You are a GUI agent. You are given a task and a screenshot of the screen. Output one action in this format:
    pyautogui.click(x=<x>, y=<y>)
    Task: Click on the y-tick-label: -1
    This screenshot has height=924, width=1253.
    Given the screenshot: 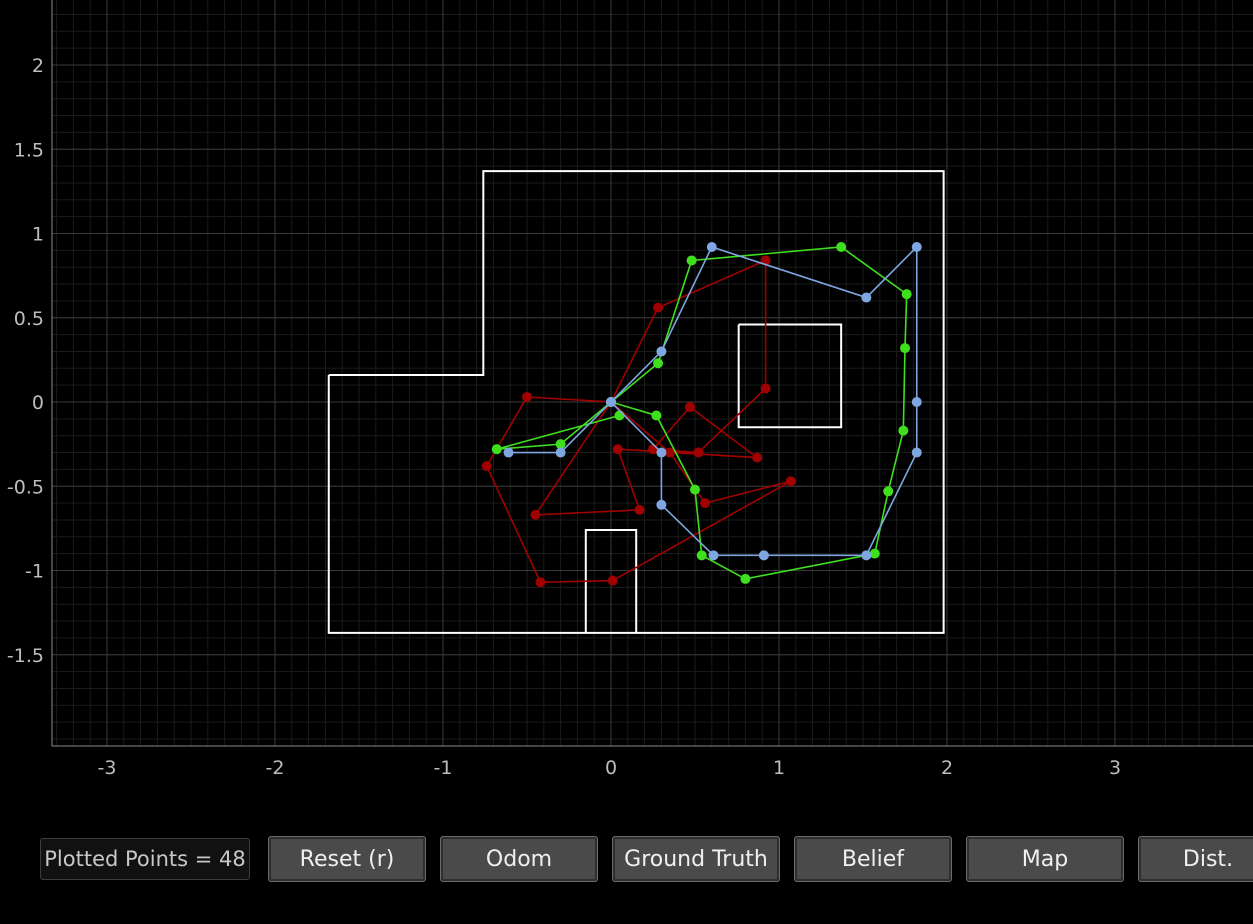 What is the action you would take?
    pyautogui.click(x=34, y=572)
    